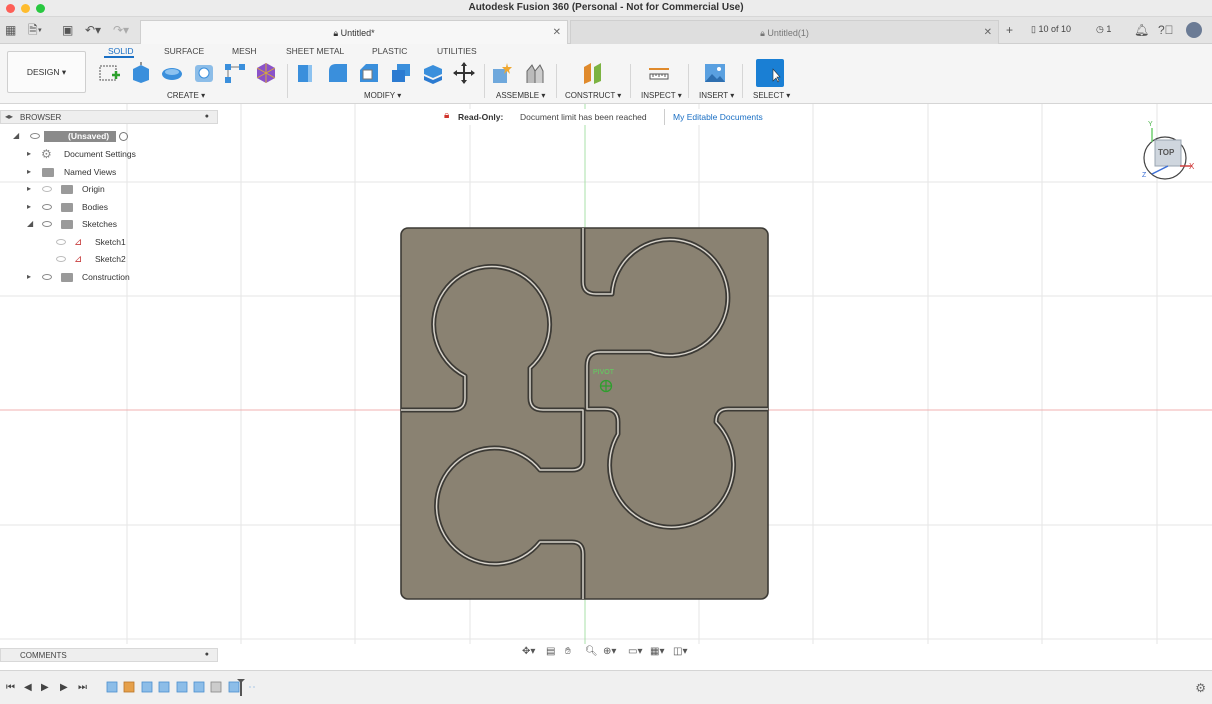  Describe the element at coordinates (109, 207) in the screenshot. I see `browser-item-bodies: ▸ Bodies` at that location.